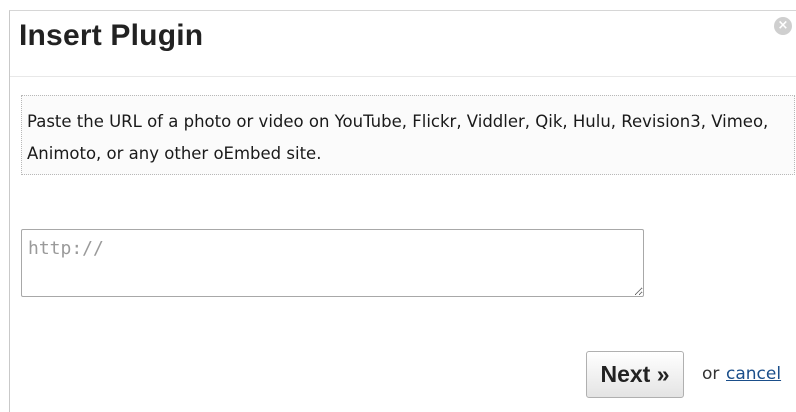 Image resolution: width=796 pixels, height=412 pixels. I want to click on url-input, so click(332, 263).